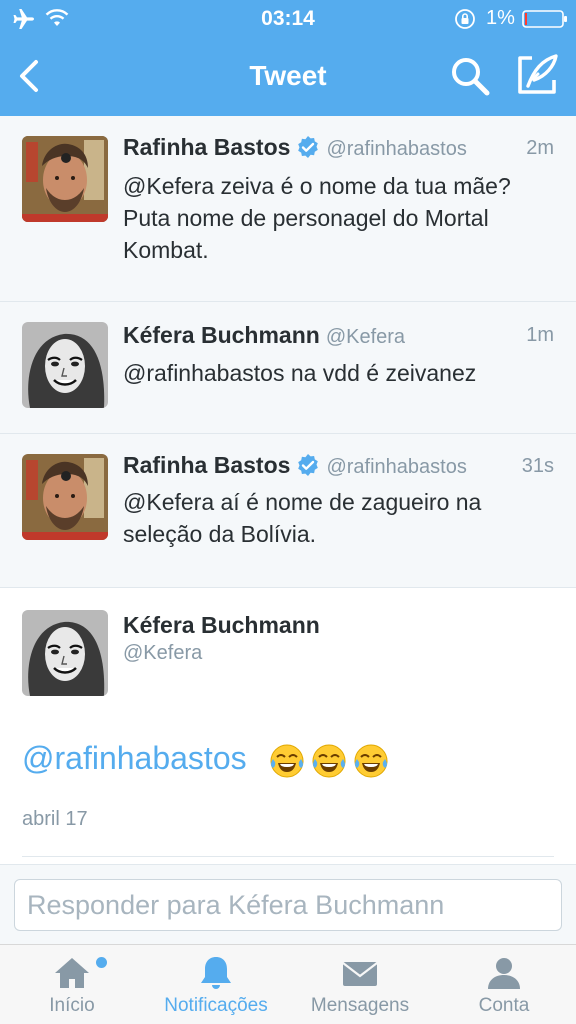 The height and width of the screenshot is (1024, 576). I want to click on home-icon, so click(72, 973).